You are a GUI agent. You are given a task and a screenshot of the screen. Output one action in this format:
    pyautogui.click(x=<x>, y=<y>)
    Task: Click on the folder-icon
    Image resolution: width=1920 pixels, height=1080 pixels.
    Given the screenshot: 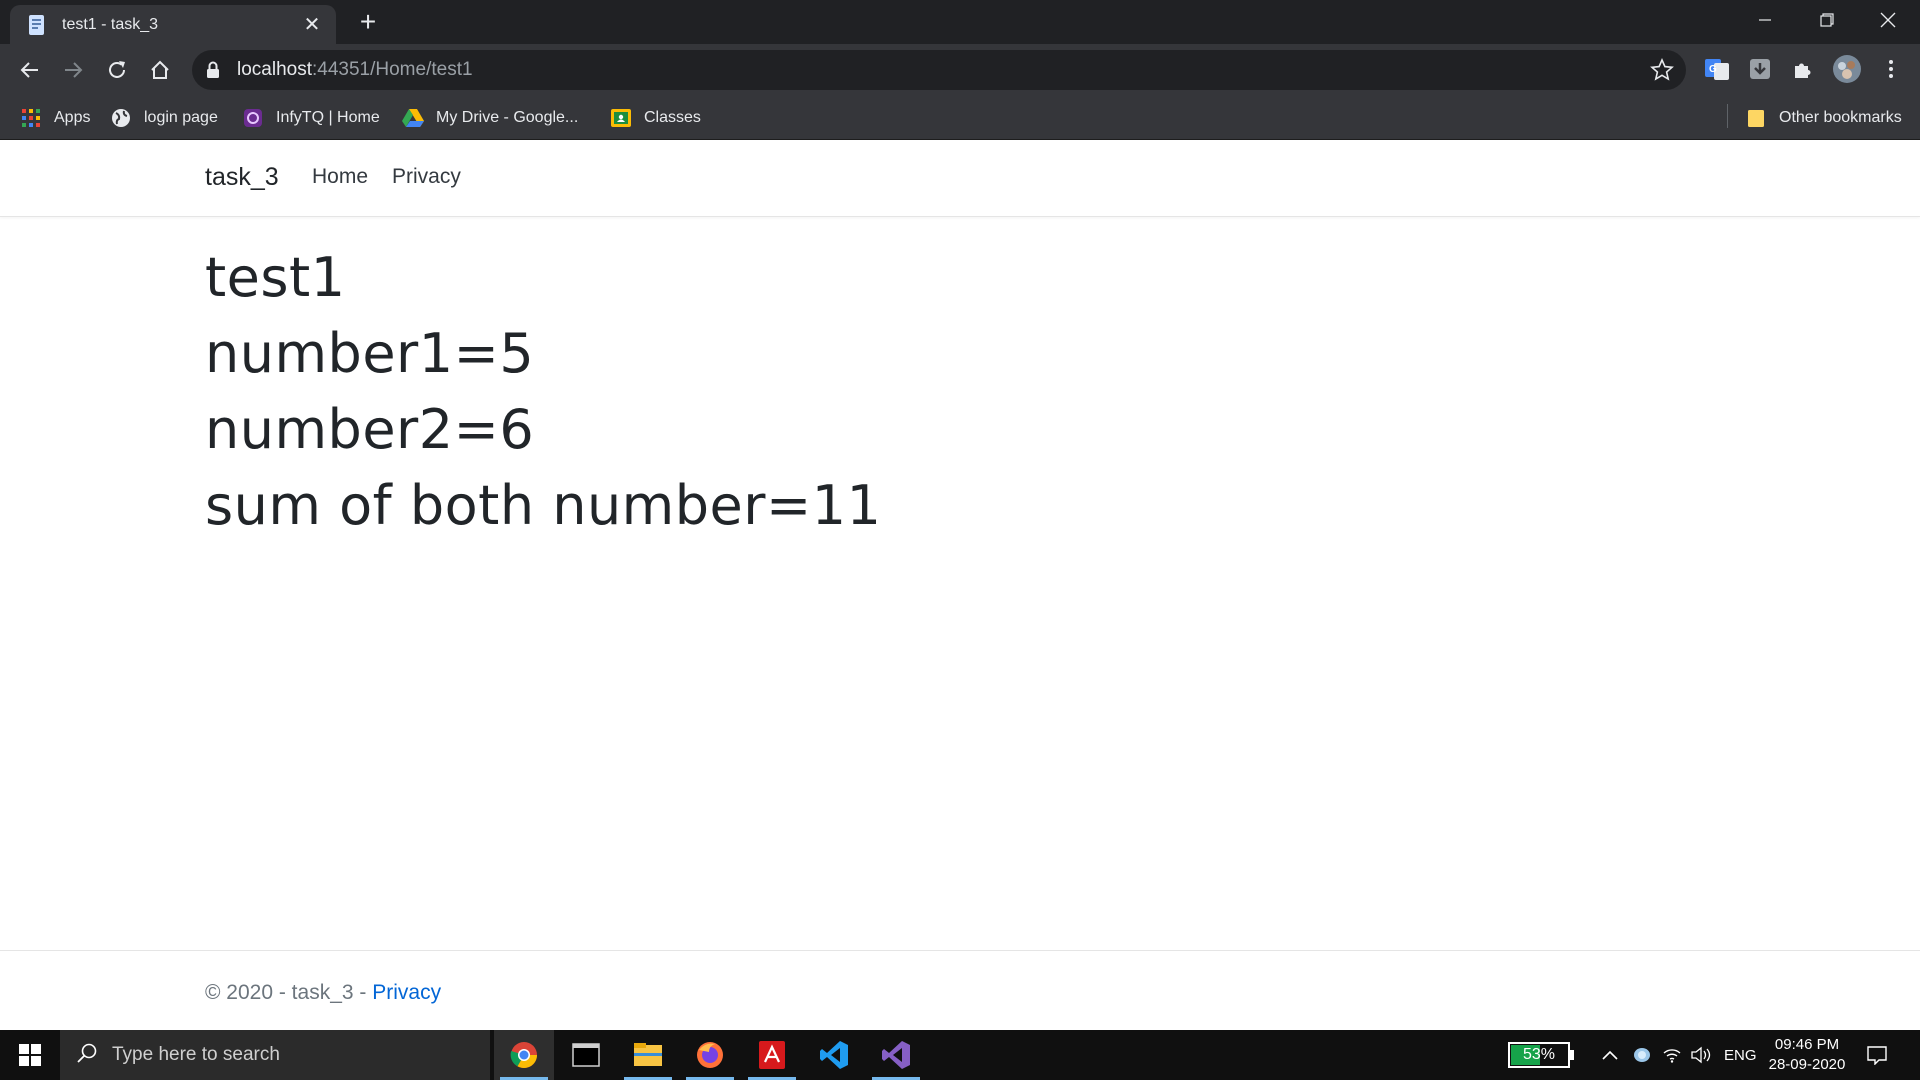 What is the action you would take?
    pyautogui.click(x=1756, y=118)
    